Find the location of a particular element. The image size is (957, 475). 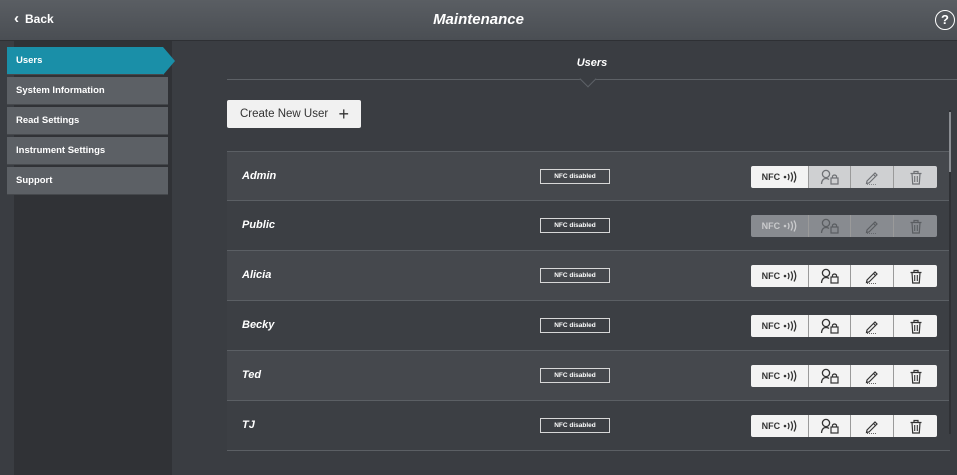

user-name: Admin is located at coordinates (259, 176).